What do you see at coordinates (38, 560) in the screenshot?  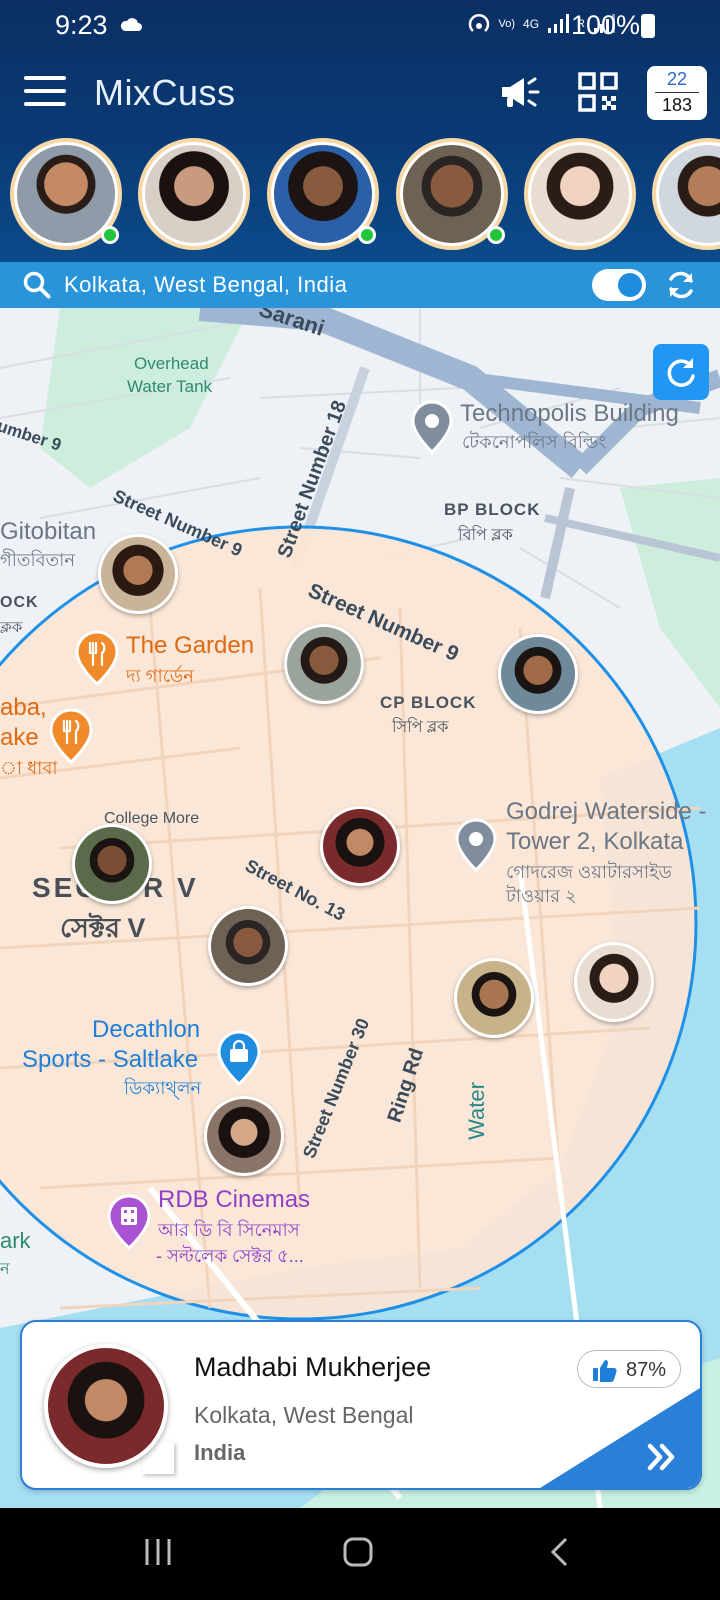 I see `place-label-gitobitan-bn: গীতবিতান` at bounding box center [38, 560].